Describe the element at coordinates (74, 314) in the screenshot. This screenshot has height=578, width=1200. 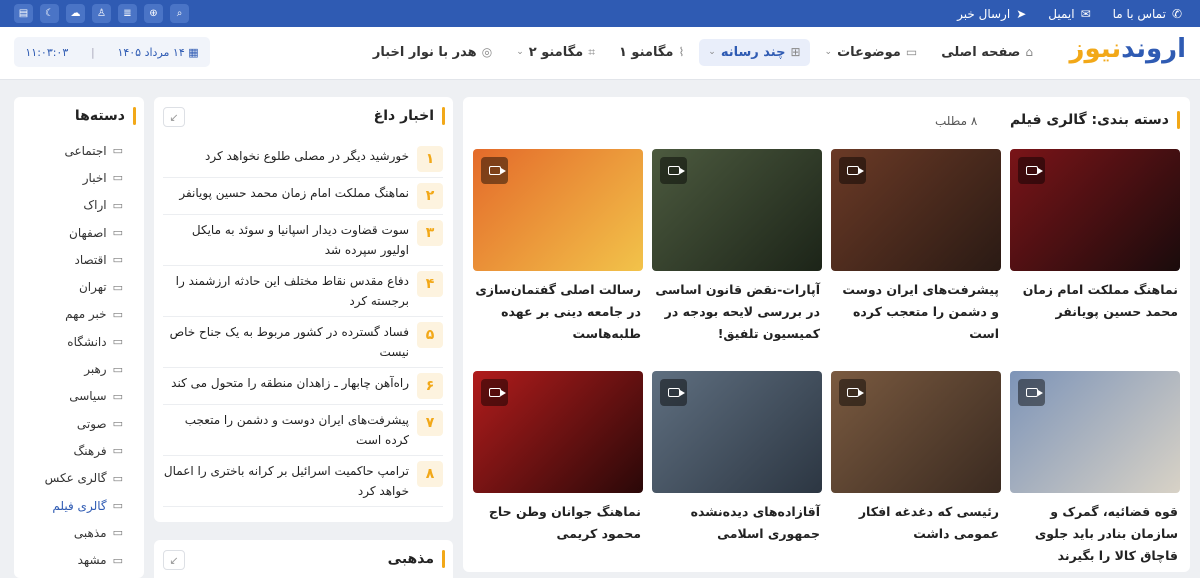
I see `category-item: ▭ خبر مهم` at that location.